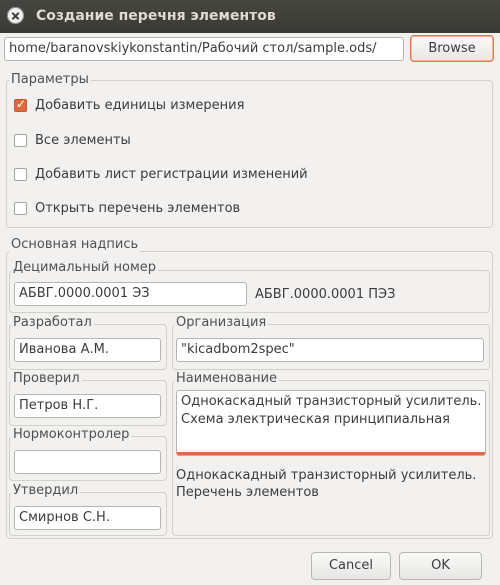 This screenshot has width=500, height=585. What do you see at coordinates (20, 104) in the screenshot?
I see `checkbox-checked-icon` at bounding box center [20, 104].